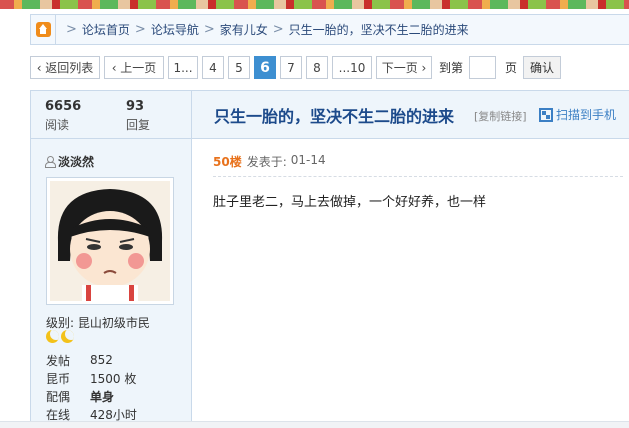  I want to click on level-badge, so click(61, 336).